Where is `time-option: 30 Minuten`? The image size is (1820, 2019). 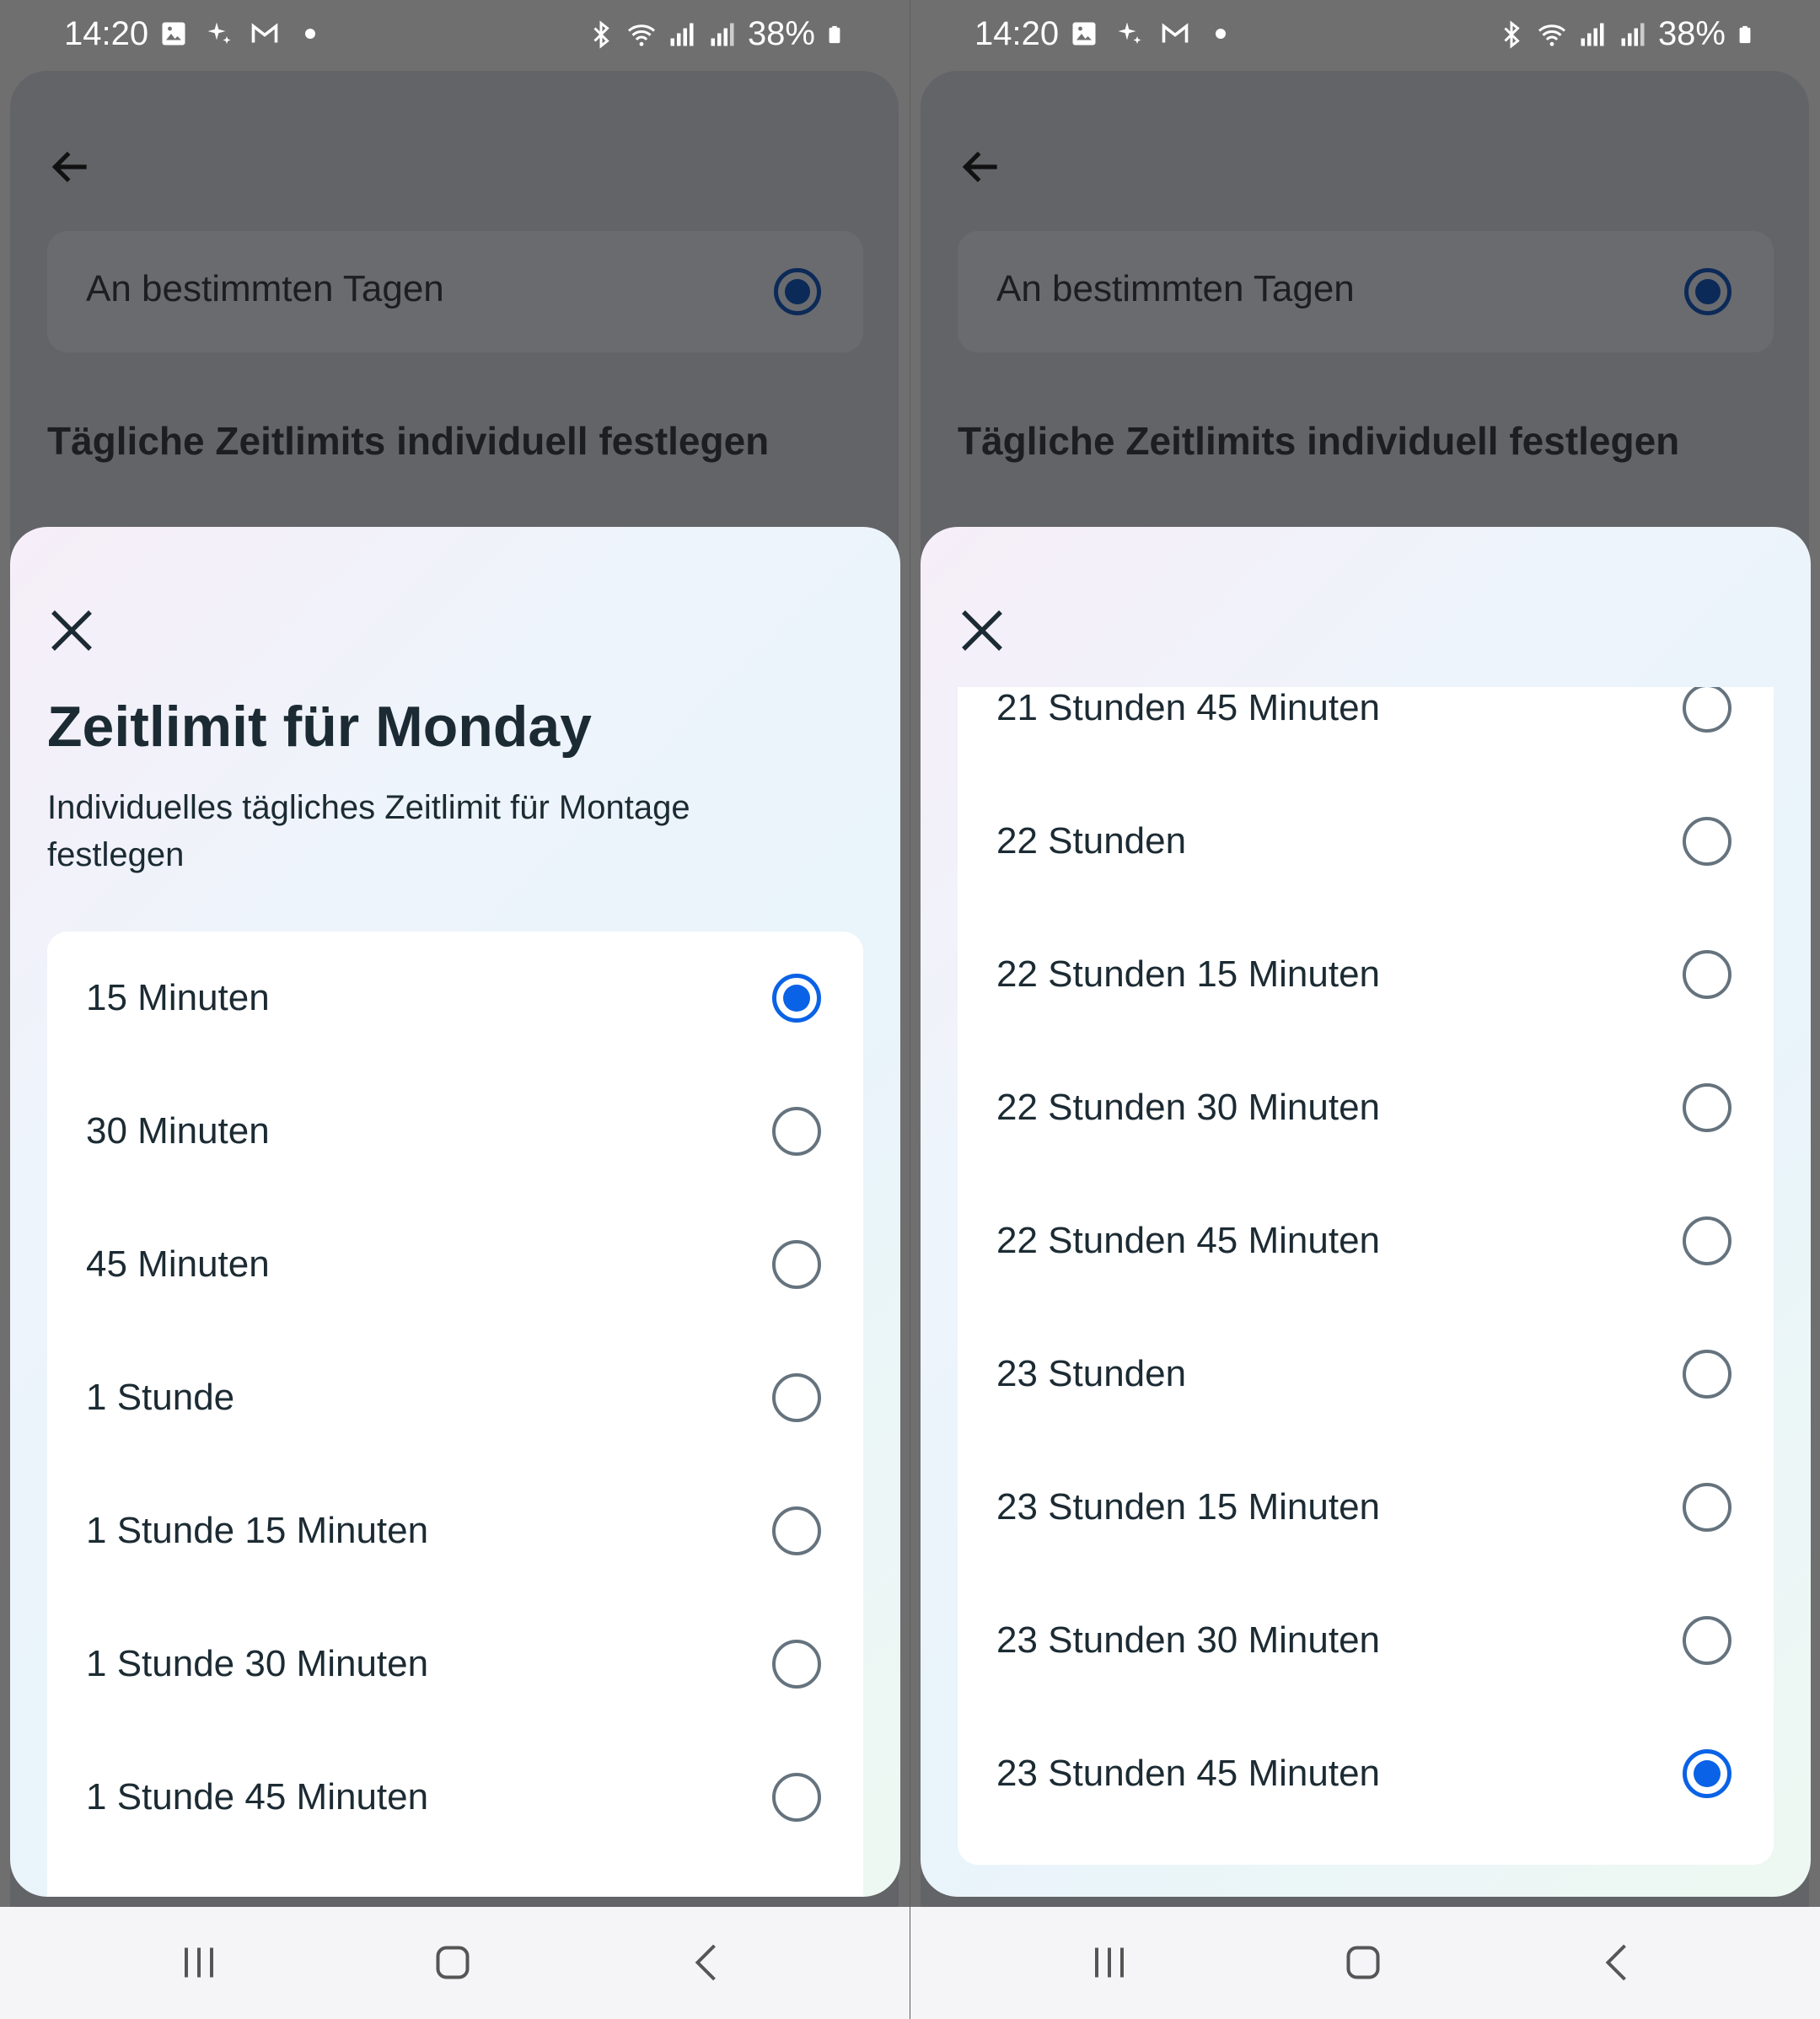 time-option: 30 Minuten is located at coordinates (455, 1131).